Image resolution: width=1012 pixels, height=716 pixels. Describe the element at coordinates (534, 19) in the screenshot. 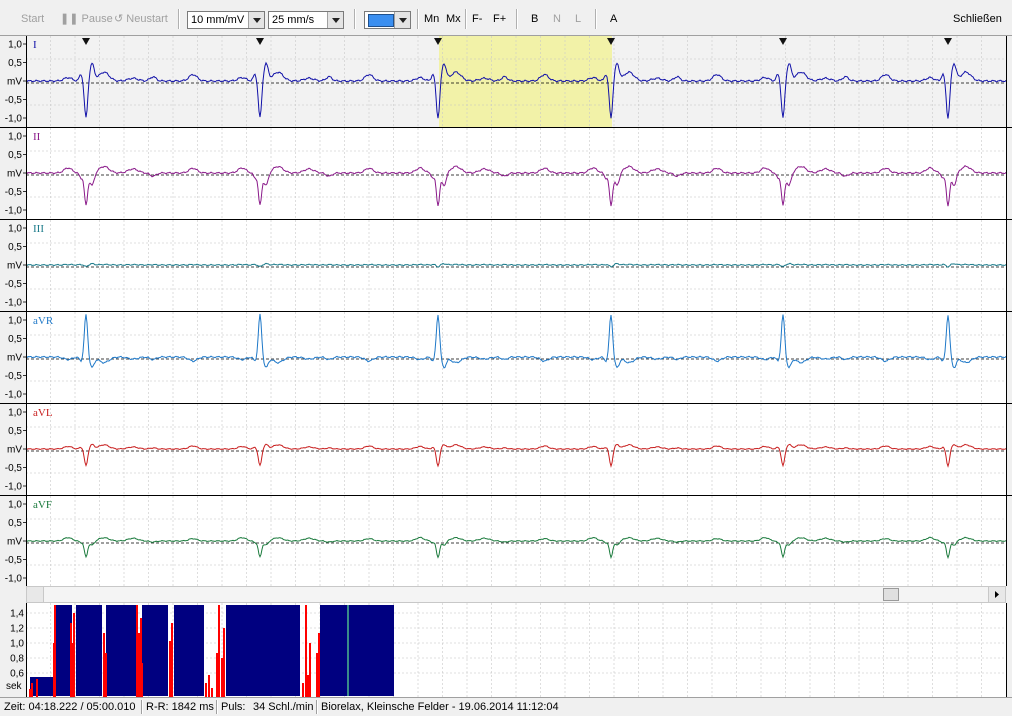

I see `b-button: B` at that location.